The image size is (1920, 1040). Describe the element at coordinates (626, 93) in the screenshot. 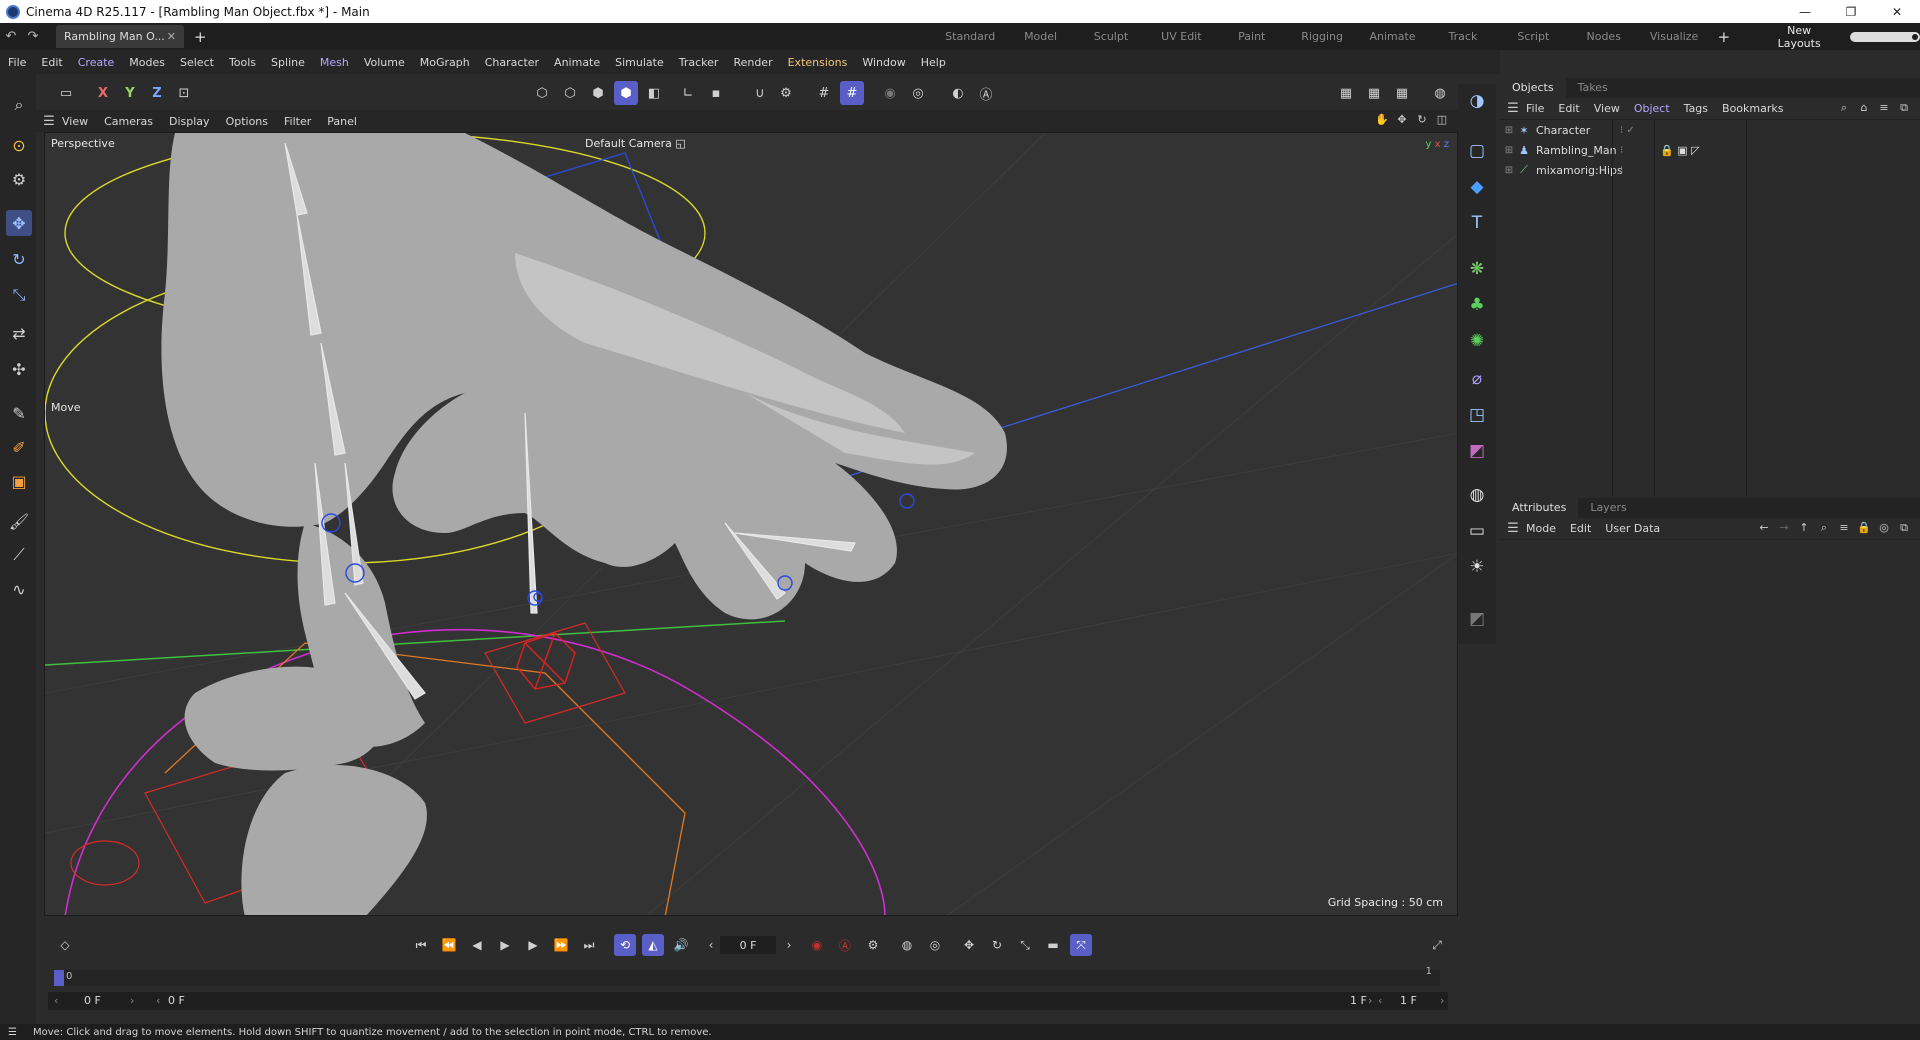

I see `model-mode-icon: ⬢` at that location.